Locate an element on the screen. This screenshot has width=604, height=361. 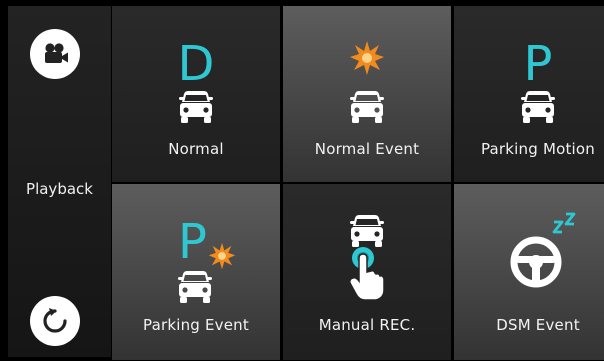
refresh-button is located at coordinates (55, 321).